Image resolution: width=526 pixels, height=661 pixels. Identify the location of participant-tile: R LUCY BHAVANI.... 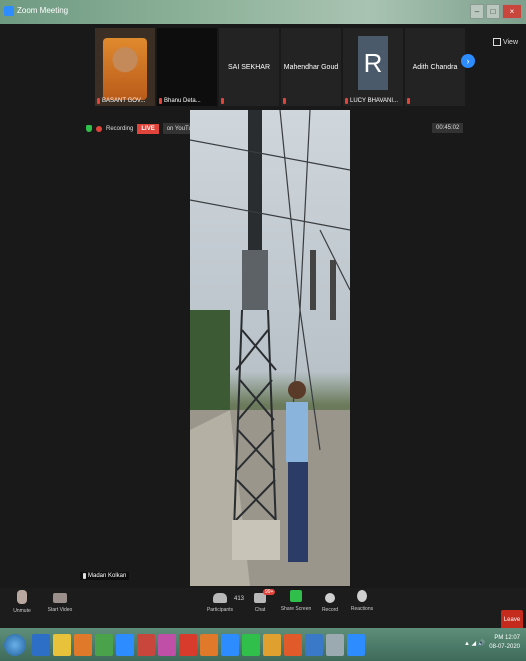
(373, 67).